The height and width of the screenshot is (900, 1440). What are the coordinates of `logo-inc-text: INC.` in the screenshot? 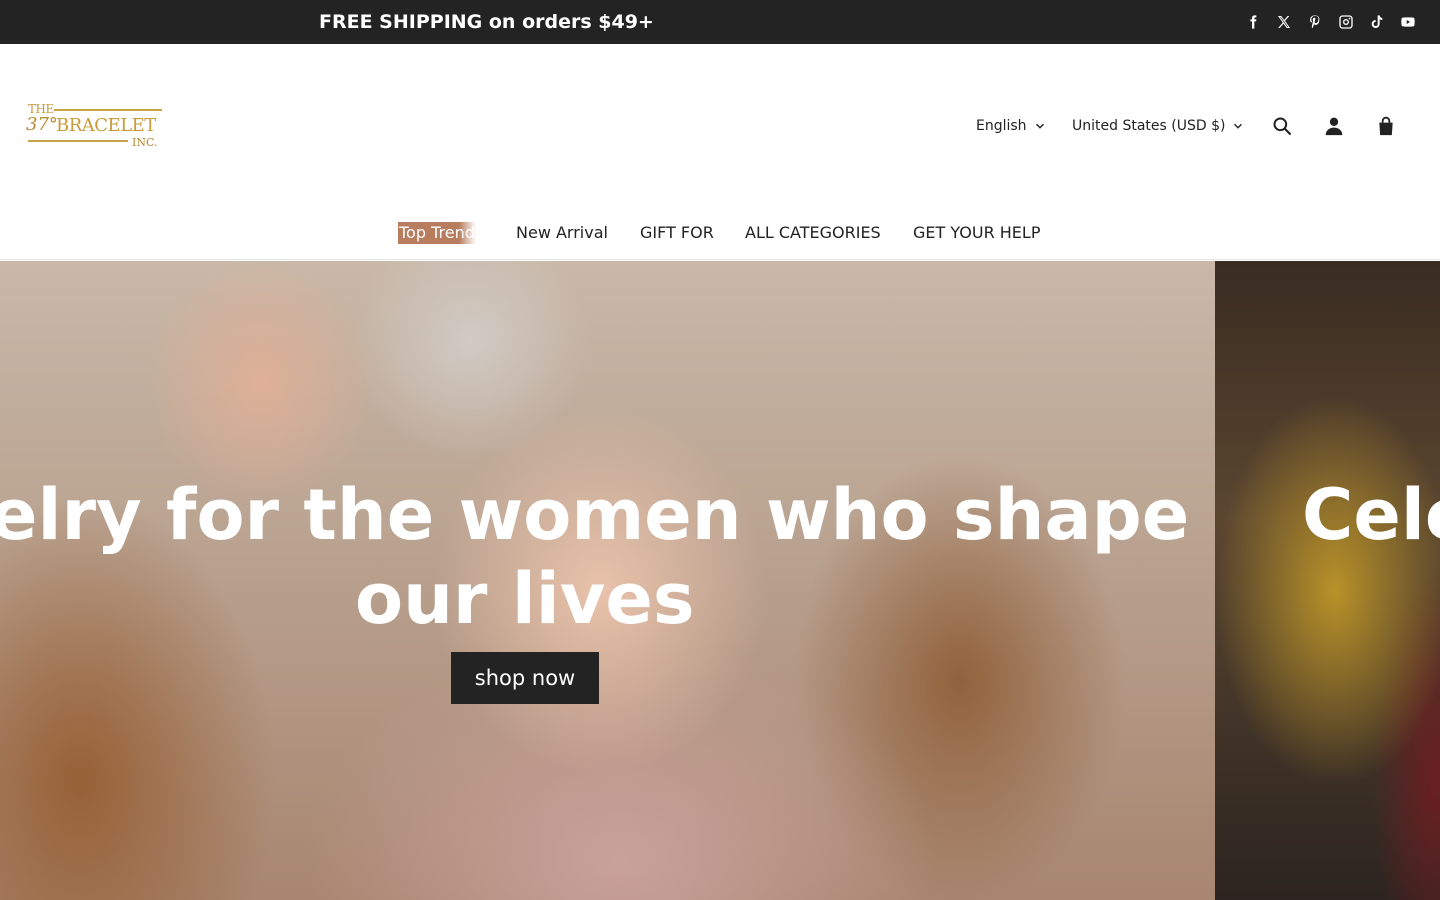 It's located at (145, 142).